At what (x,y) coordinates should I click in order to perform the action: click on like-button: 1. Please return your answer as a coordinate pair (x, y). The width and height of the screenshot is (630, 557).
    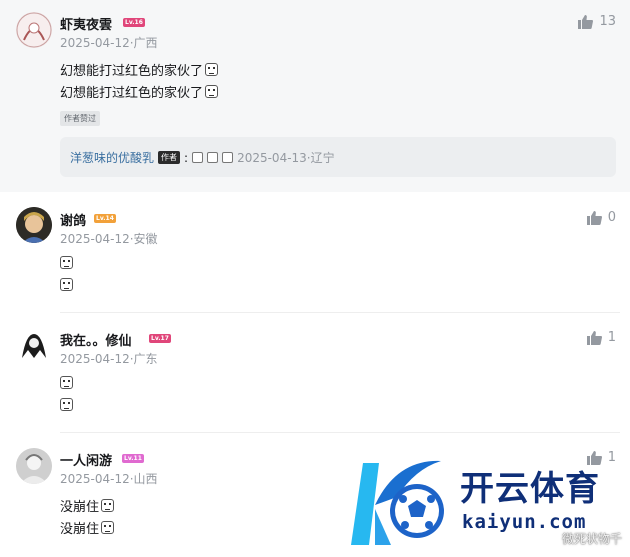
    Looking at the image, I should click on (601, 337).